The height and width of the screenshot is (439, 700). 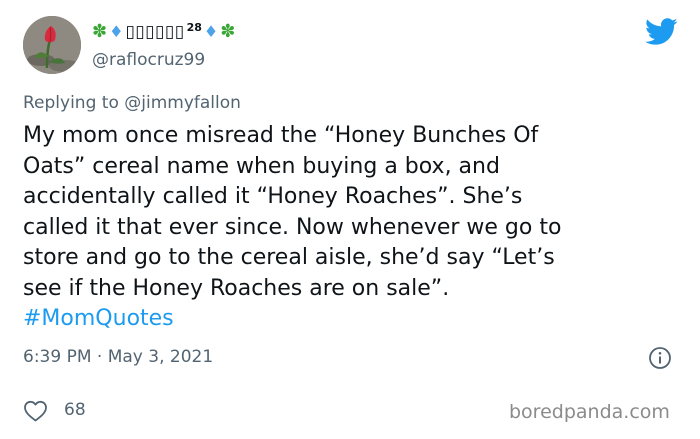 I want to click on heart-icon, so click(x=35, y=411).